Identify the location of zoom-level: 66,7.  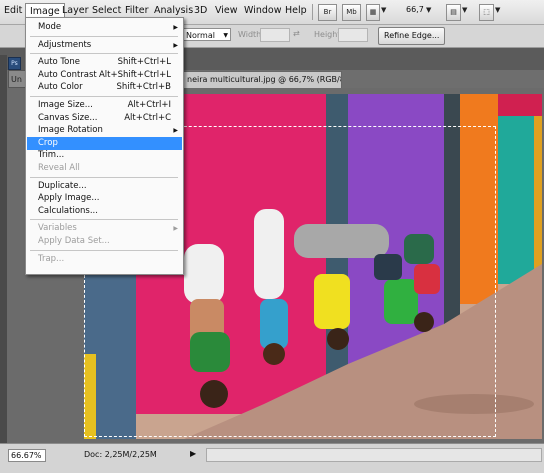
(415, 9).